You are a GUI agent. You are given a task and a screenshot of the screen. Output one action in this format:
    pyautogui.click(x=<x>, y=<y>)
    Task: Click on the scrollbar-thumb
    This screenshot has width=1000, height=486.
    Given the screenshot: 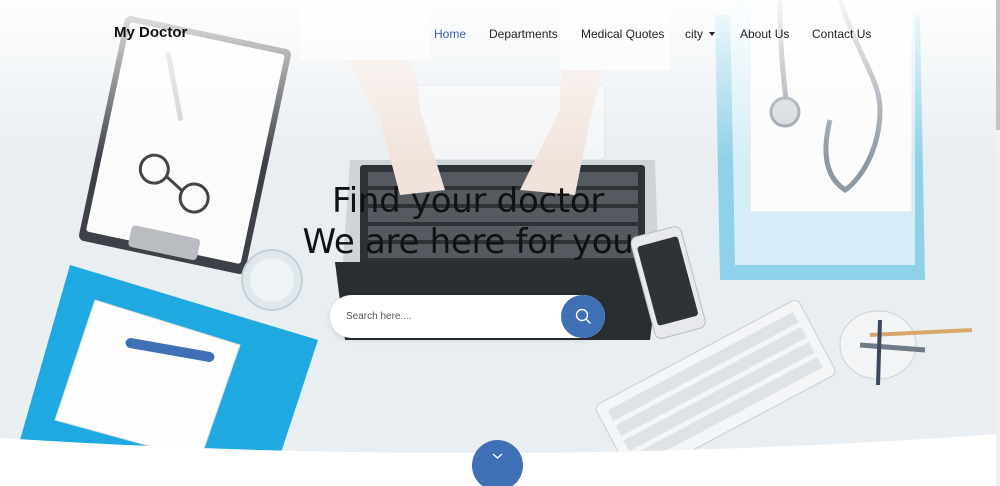 What is the action you would take?
    pyautogui.click(x=998, y=65)
    